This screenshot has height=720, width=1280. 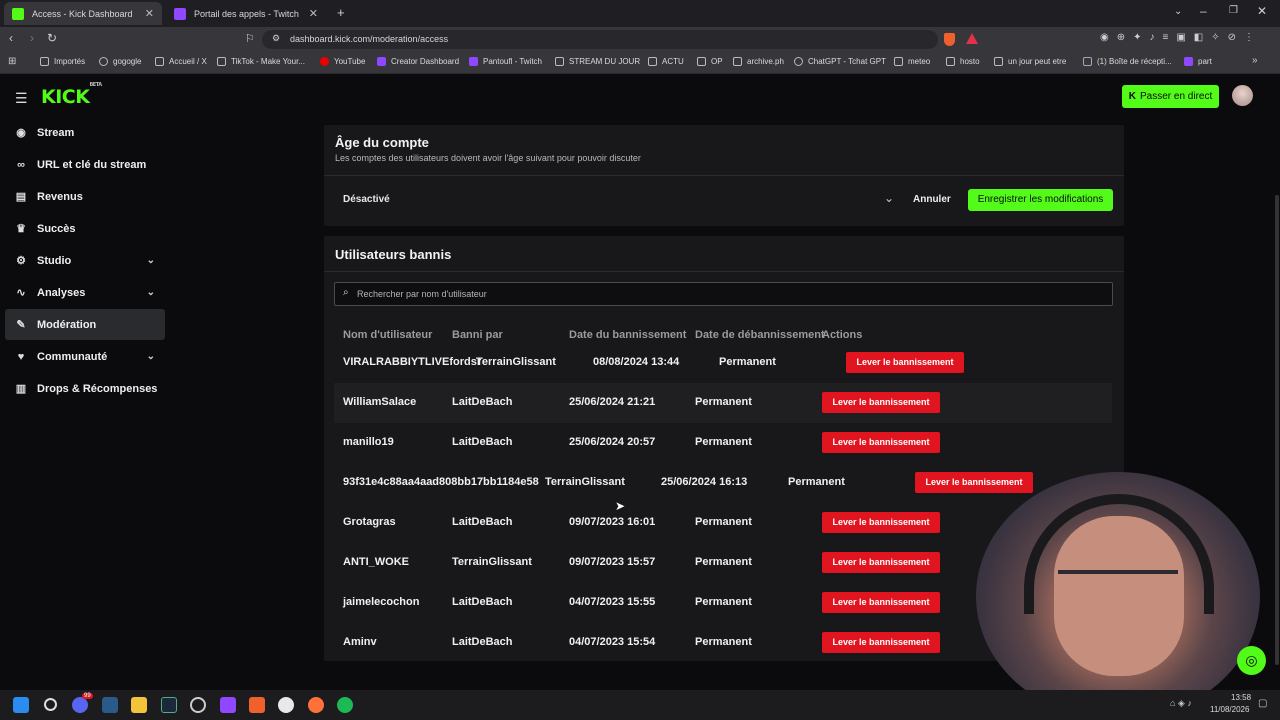 I want to click on bookmark-item: OP, so click(x=710, y=61).